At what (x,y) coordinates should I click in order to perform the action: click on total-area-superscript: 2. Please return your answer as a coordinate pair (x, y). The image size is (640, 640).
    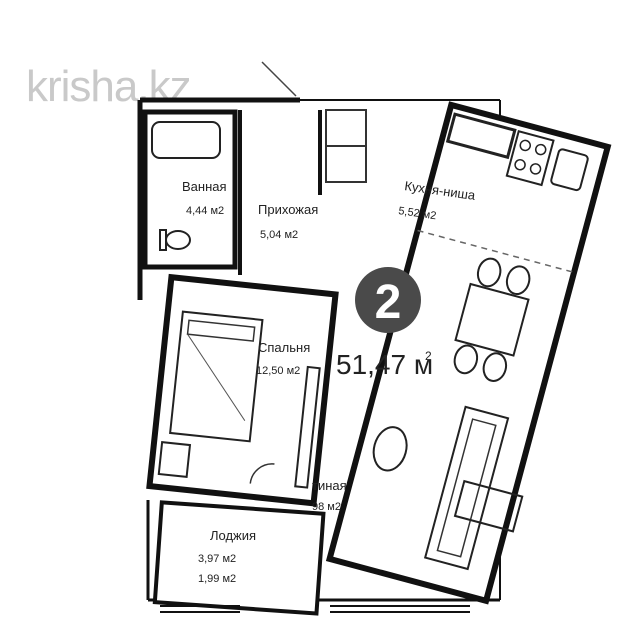
    Looking at the image, I should click on (428, 356).